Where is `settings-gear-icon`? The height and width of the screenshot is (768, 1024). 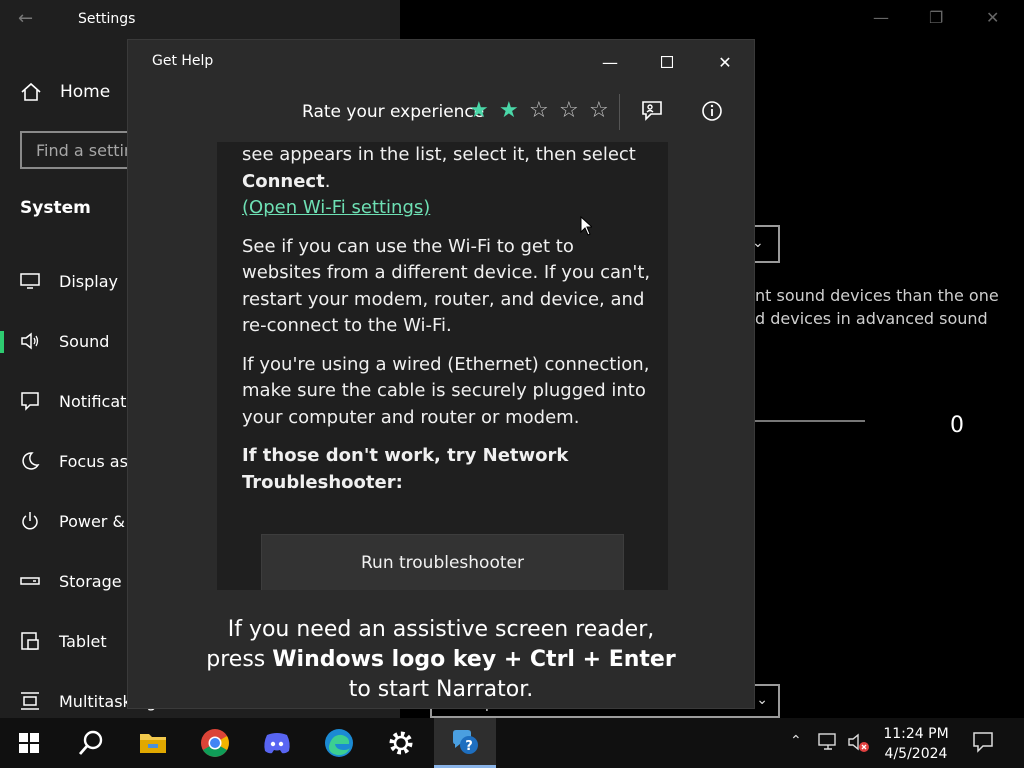 settings-gear-icon is located at coordinates (401, 743).